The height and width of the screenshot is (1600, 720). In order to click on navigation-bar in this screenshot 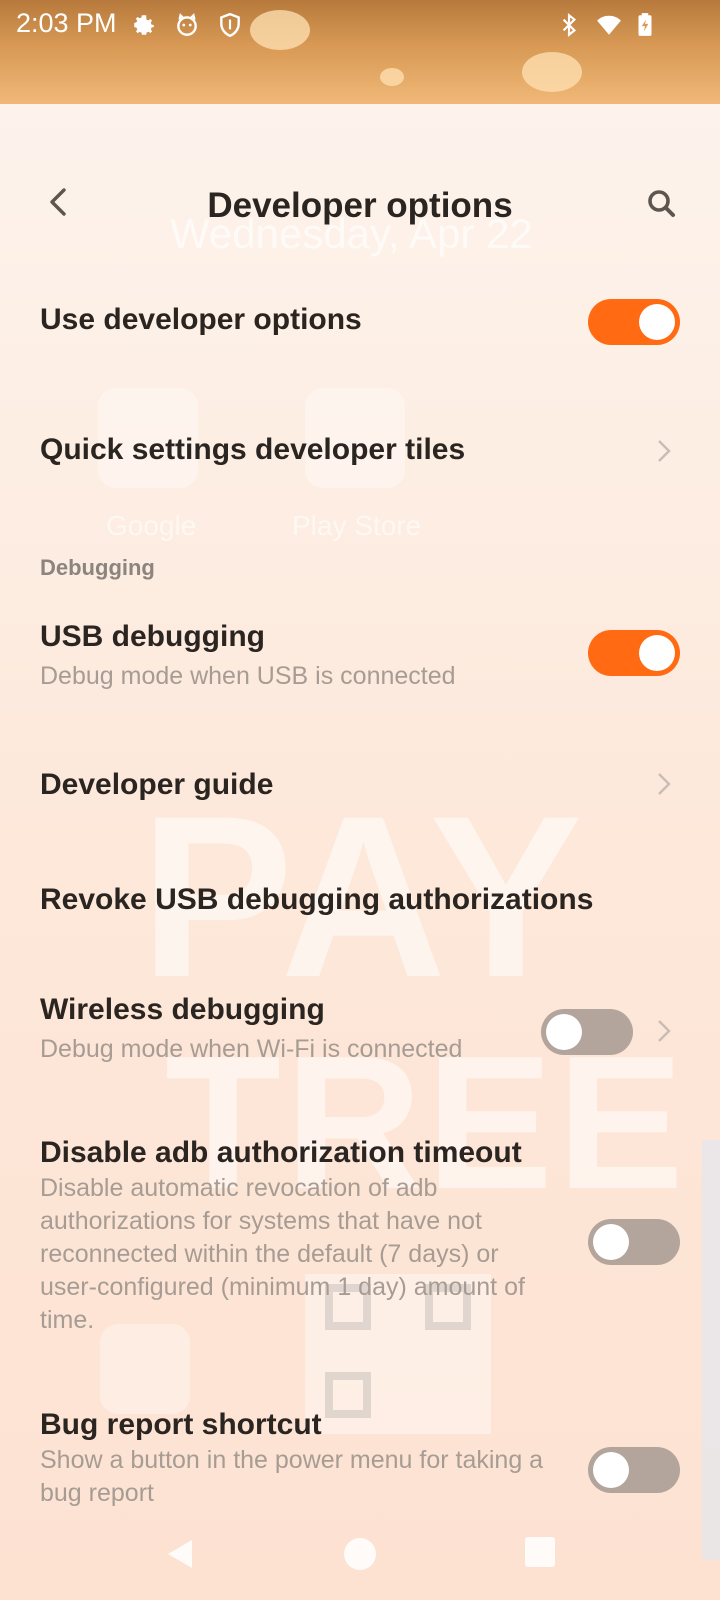, I will do `click(360, 1555)`.